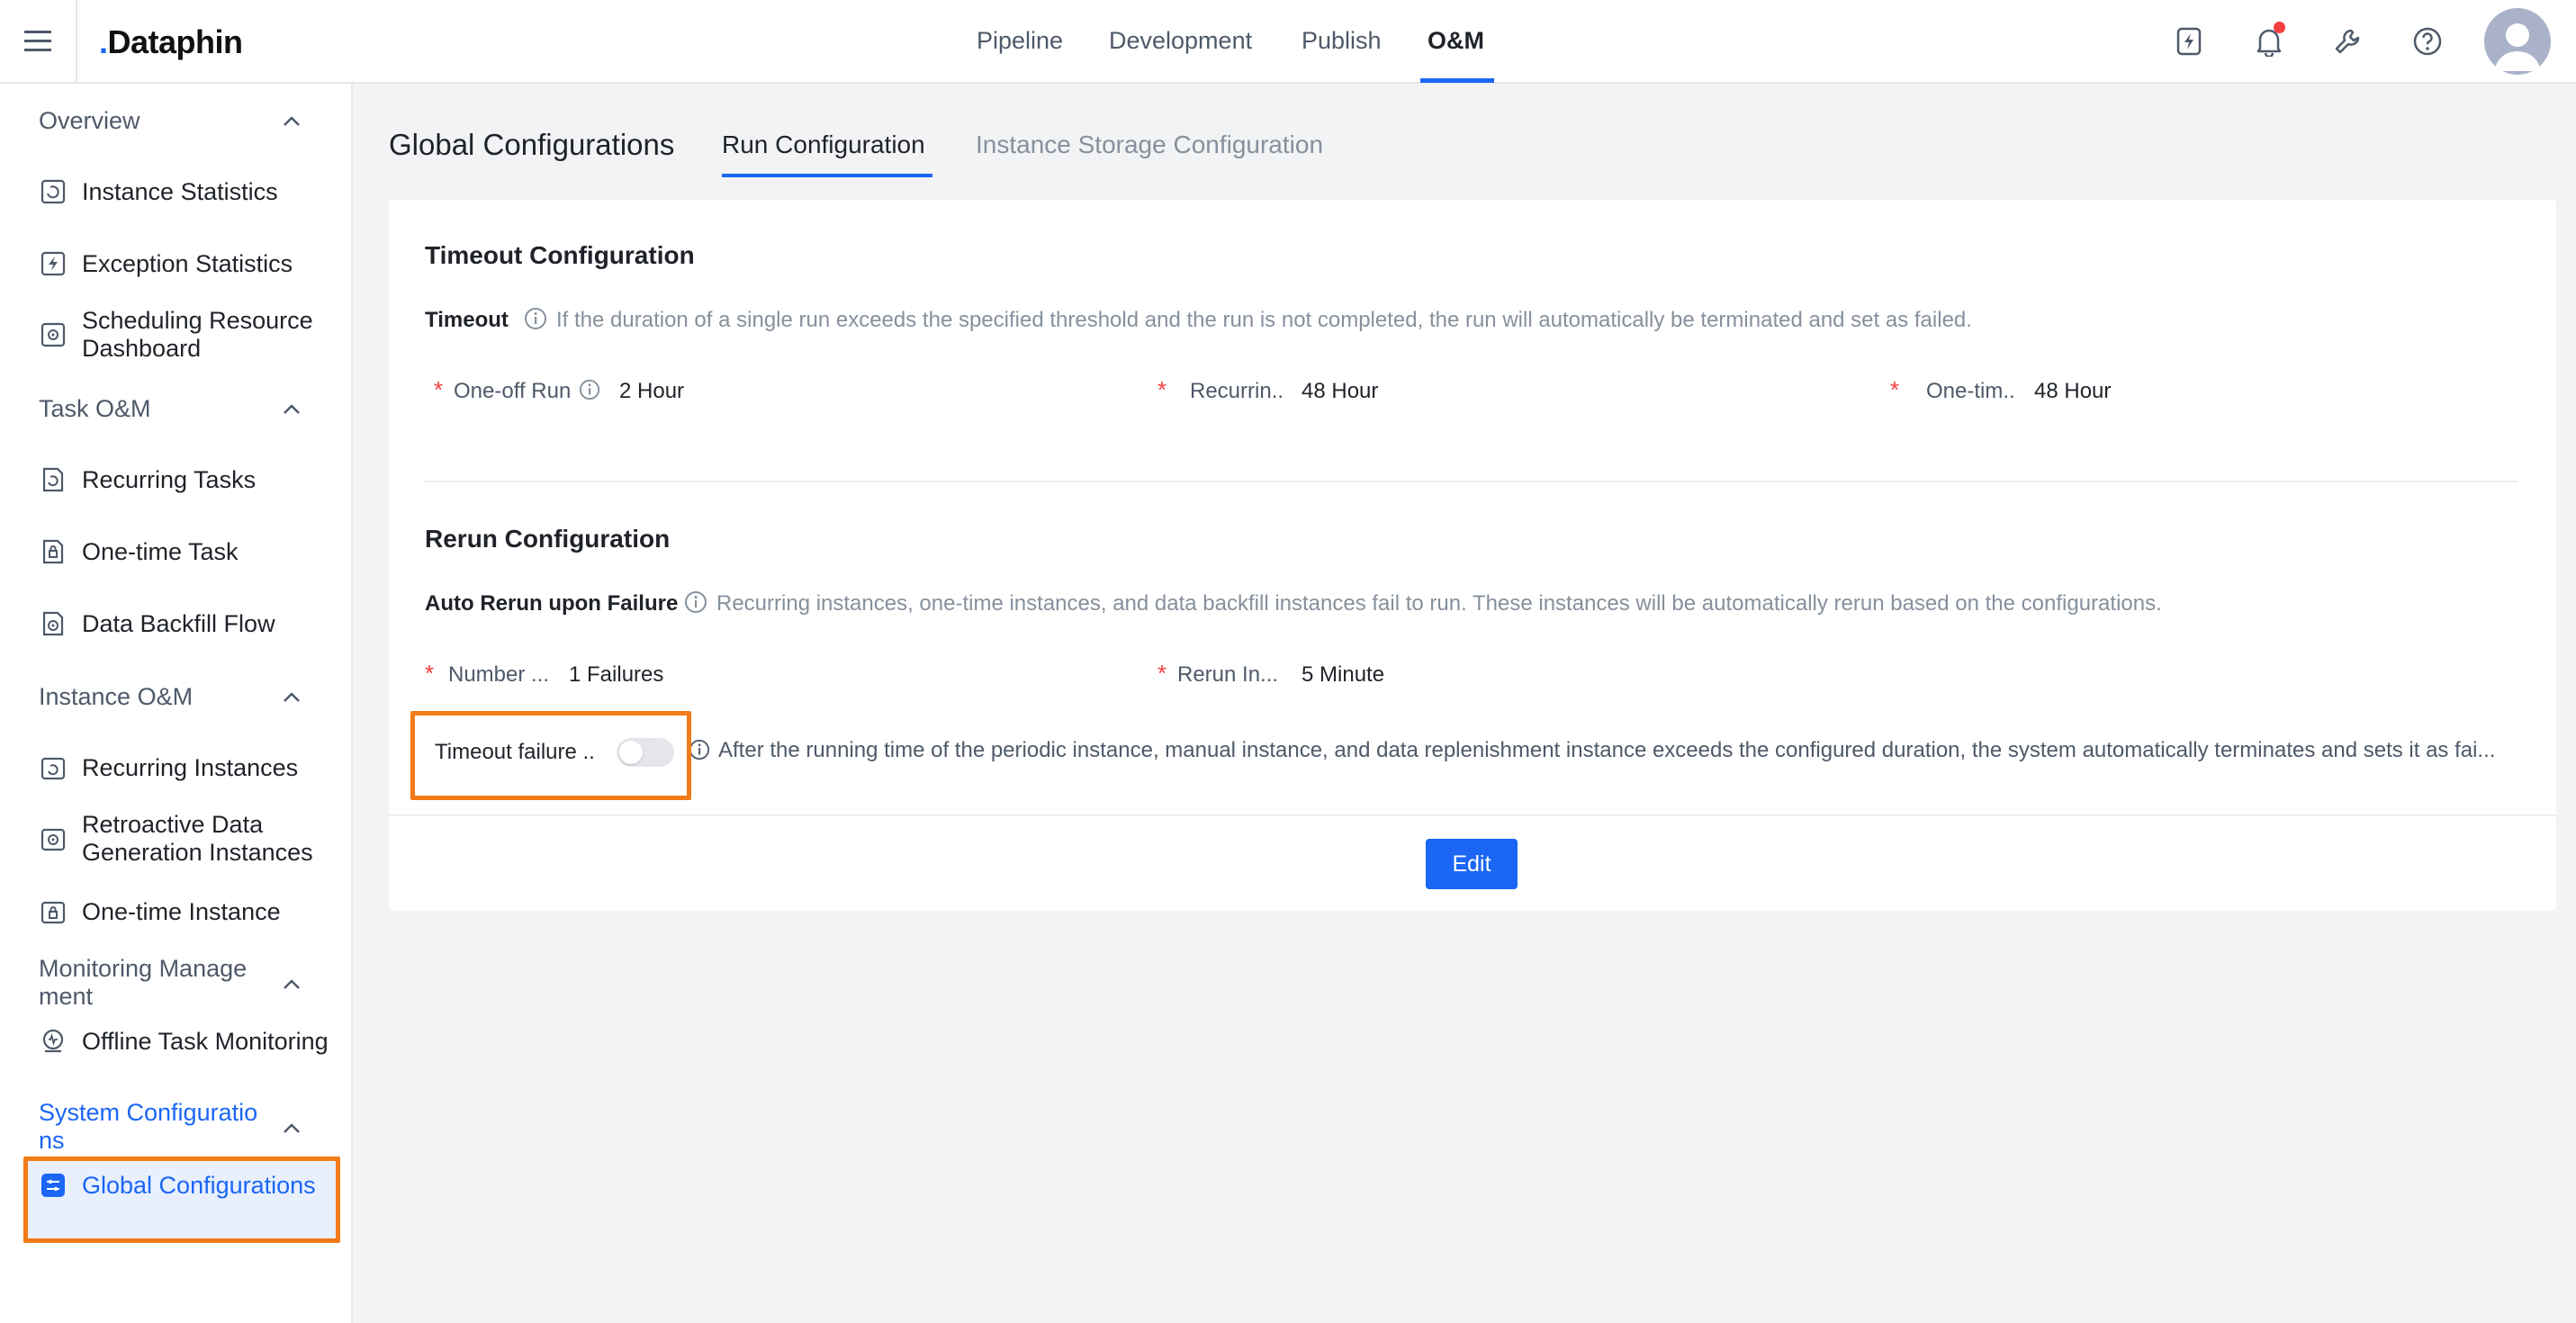  Describe the element at coordinates (160, 551) in the screenshot. I see `sidebar-item-label: One-time Task` at that location.